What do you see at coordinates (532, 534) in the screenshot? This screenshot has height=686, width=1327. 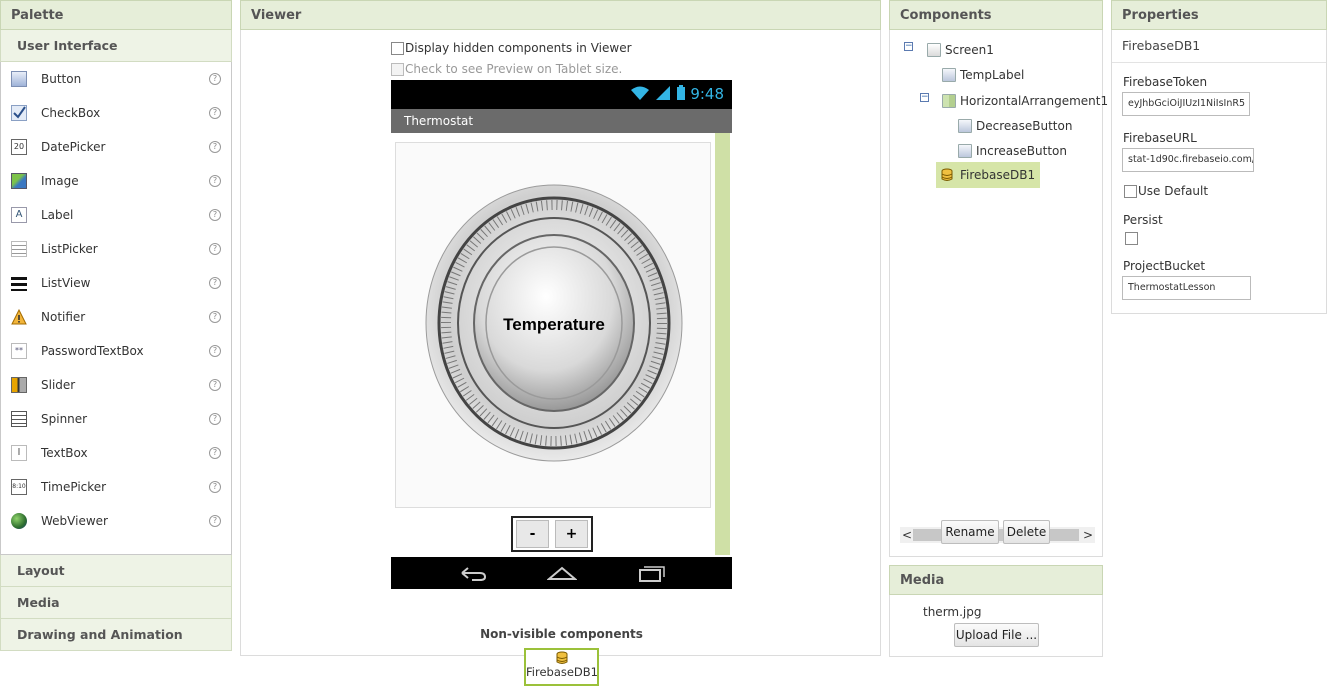 I see `decrease-button: -` at bounding box center [532, 534].